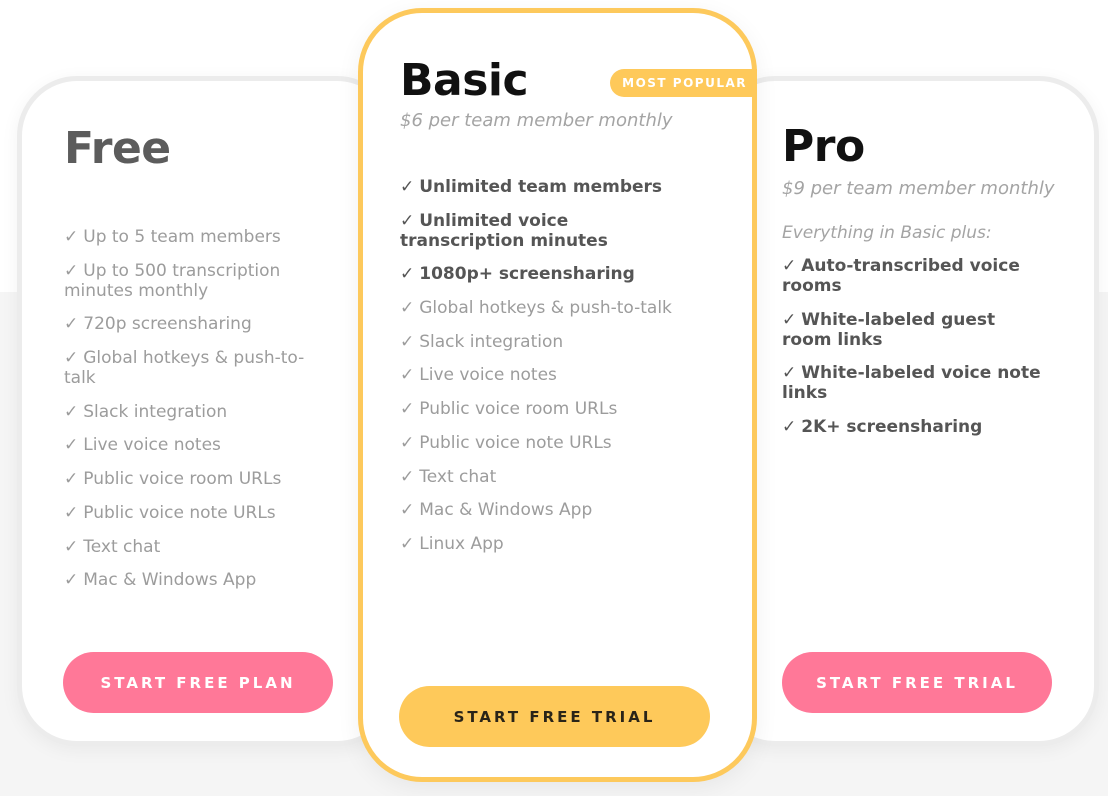  What do you see at coordinates (823, 146) in the screenshot?
I see `plan-title: Pro` at bounding box center [823, 146].